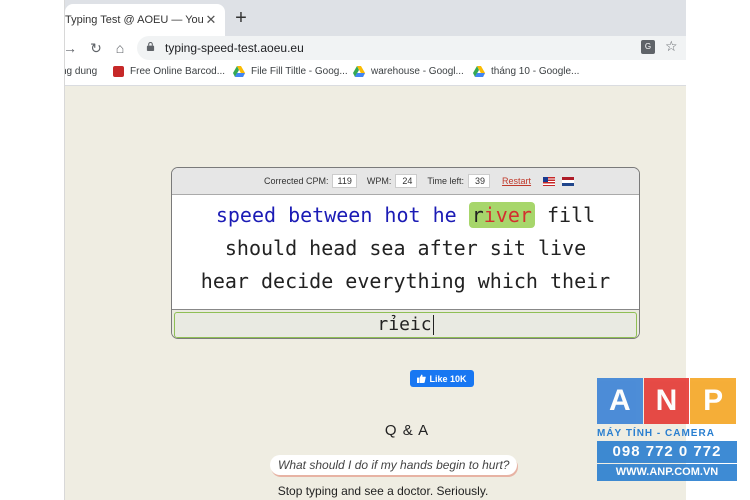 This screenshot has width=750, height=500. Describe the element at coordinates (516, 181) in the screenshot. I see `restart-link: Restart` at that location.